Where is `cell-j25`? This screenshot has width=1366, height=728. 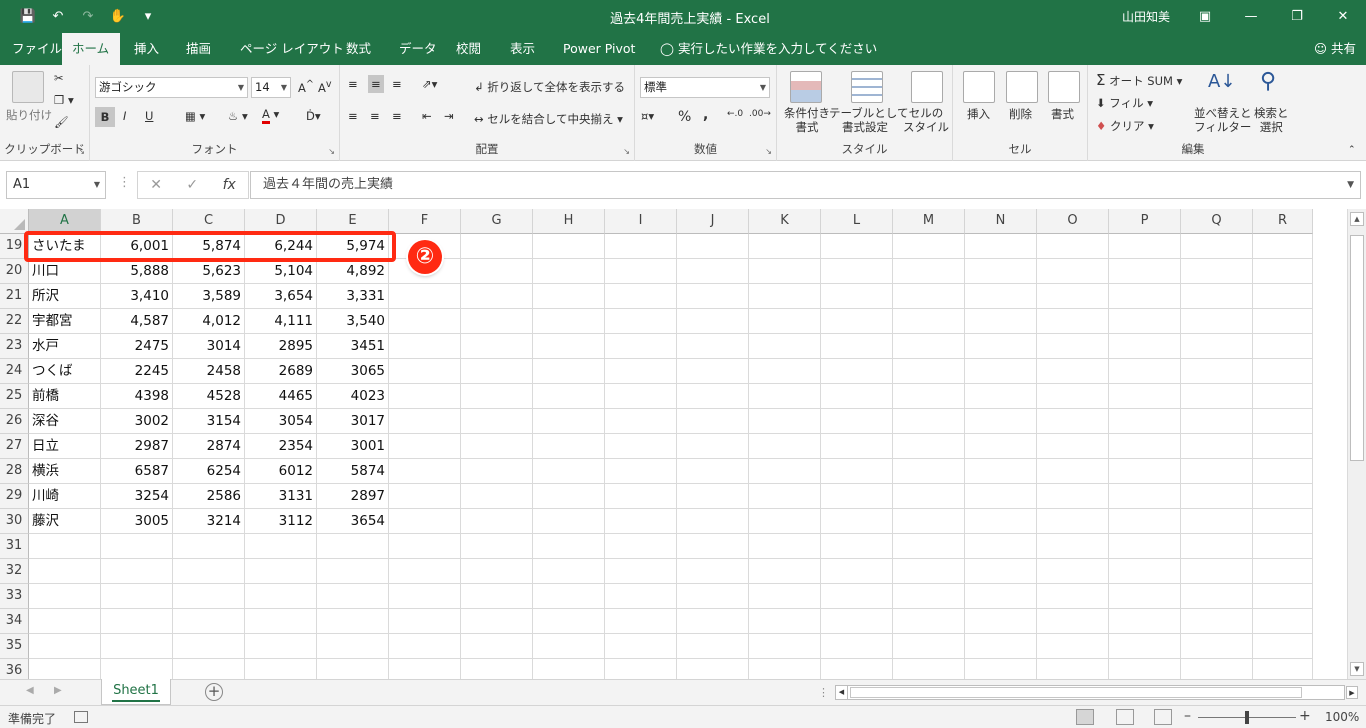 cell-j25 is located at coordinates (713, 396).